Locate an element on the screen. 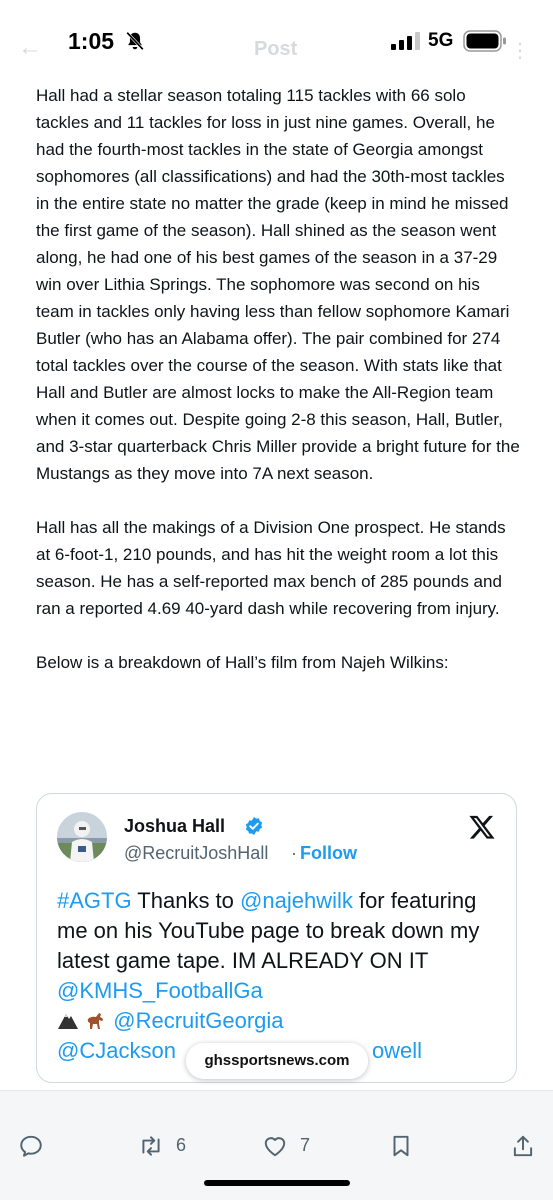 The height and width of the screenshot is (1200, 553). like-count: 7 is located at coordinates (305, 1145).